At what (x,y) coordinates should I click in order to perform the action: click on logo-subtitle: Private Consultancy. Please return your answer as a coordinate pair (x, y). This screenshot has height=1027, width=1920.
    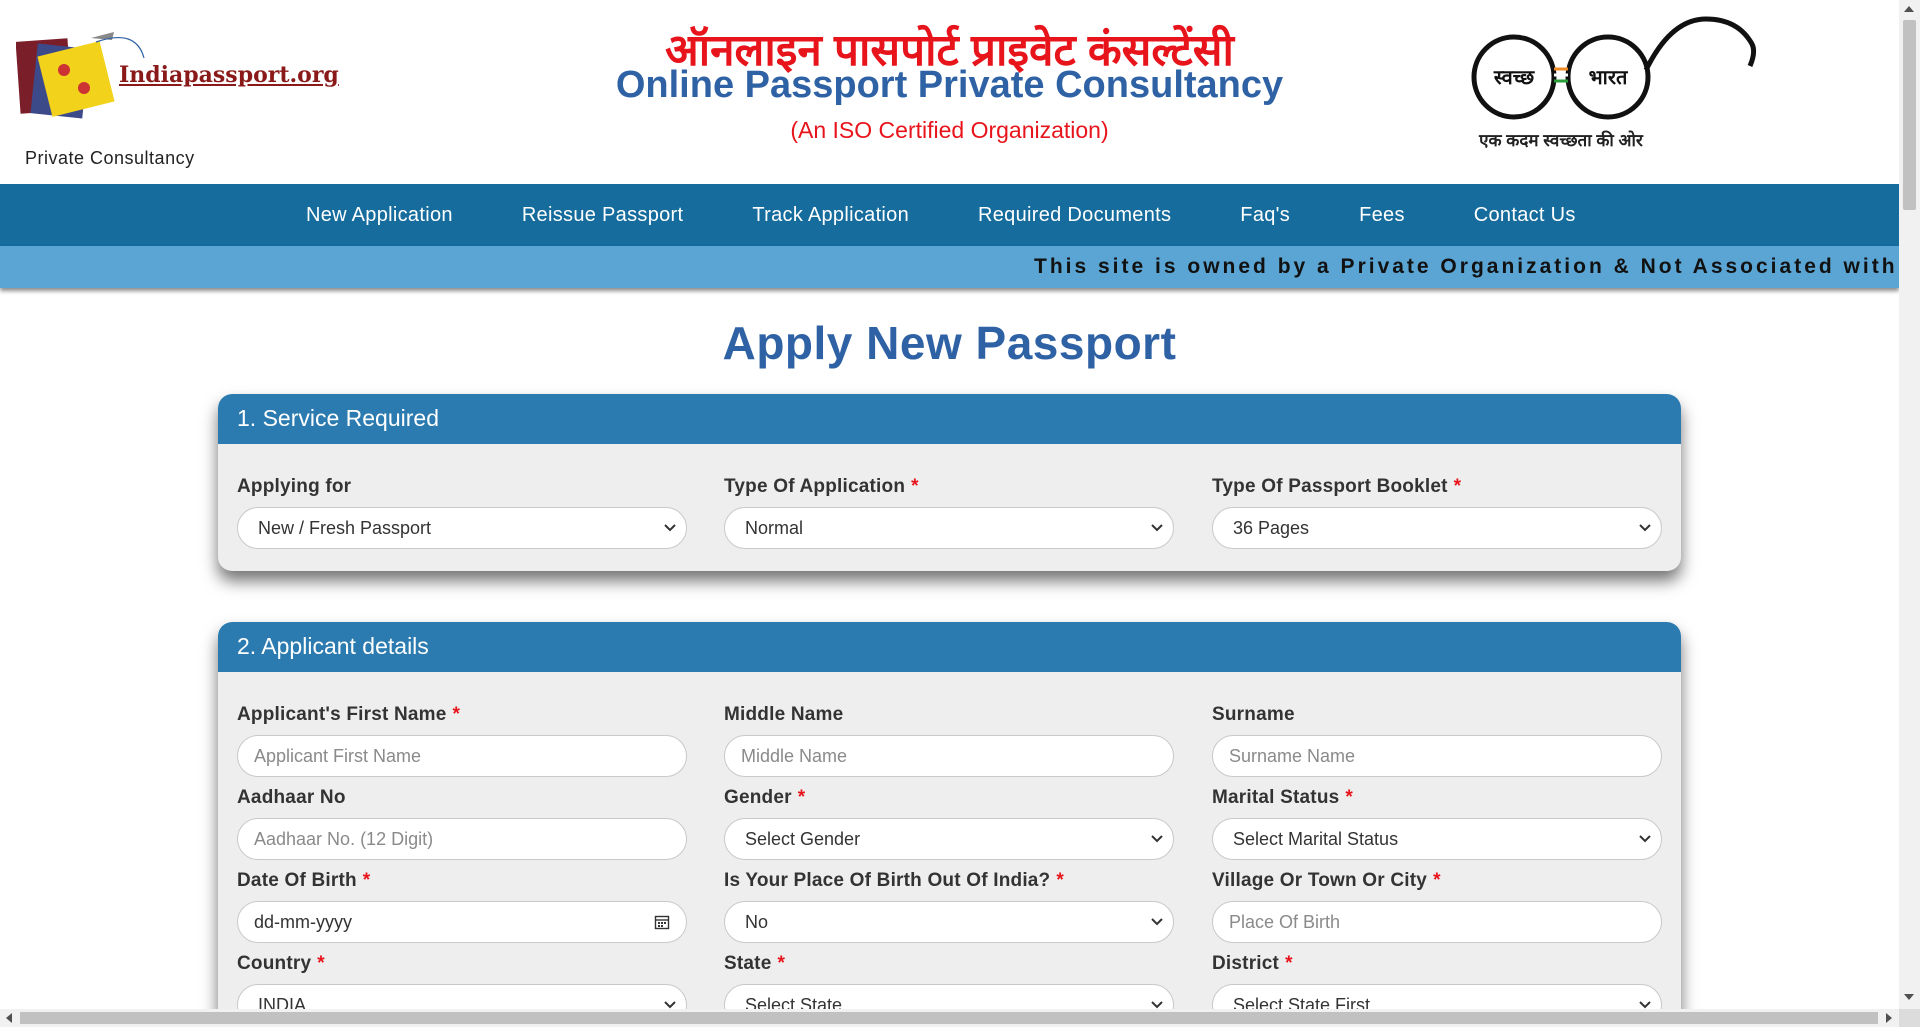
    Looking at the image, I should click on (110, 158).